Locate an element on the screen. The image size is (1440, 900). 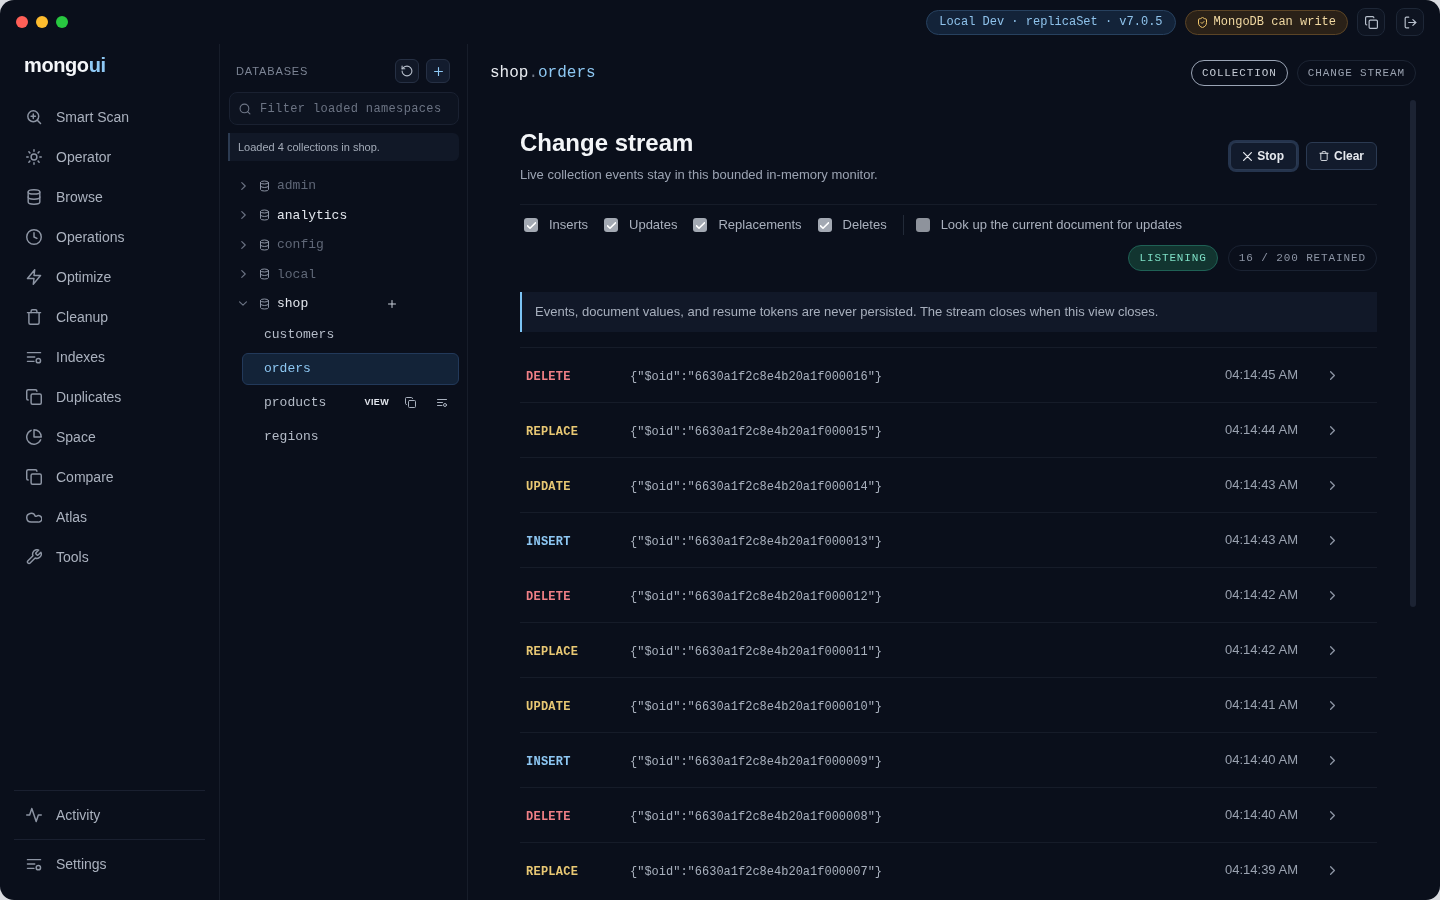
clear-button: Clear is located at coordinates (1341, 156).